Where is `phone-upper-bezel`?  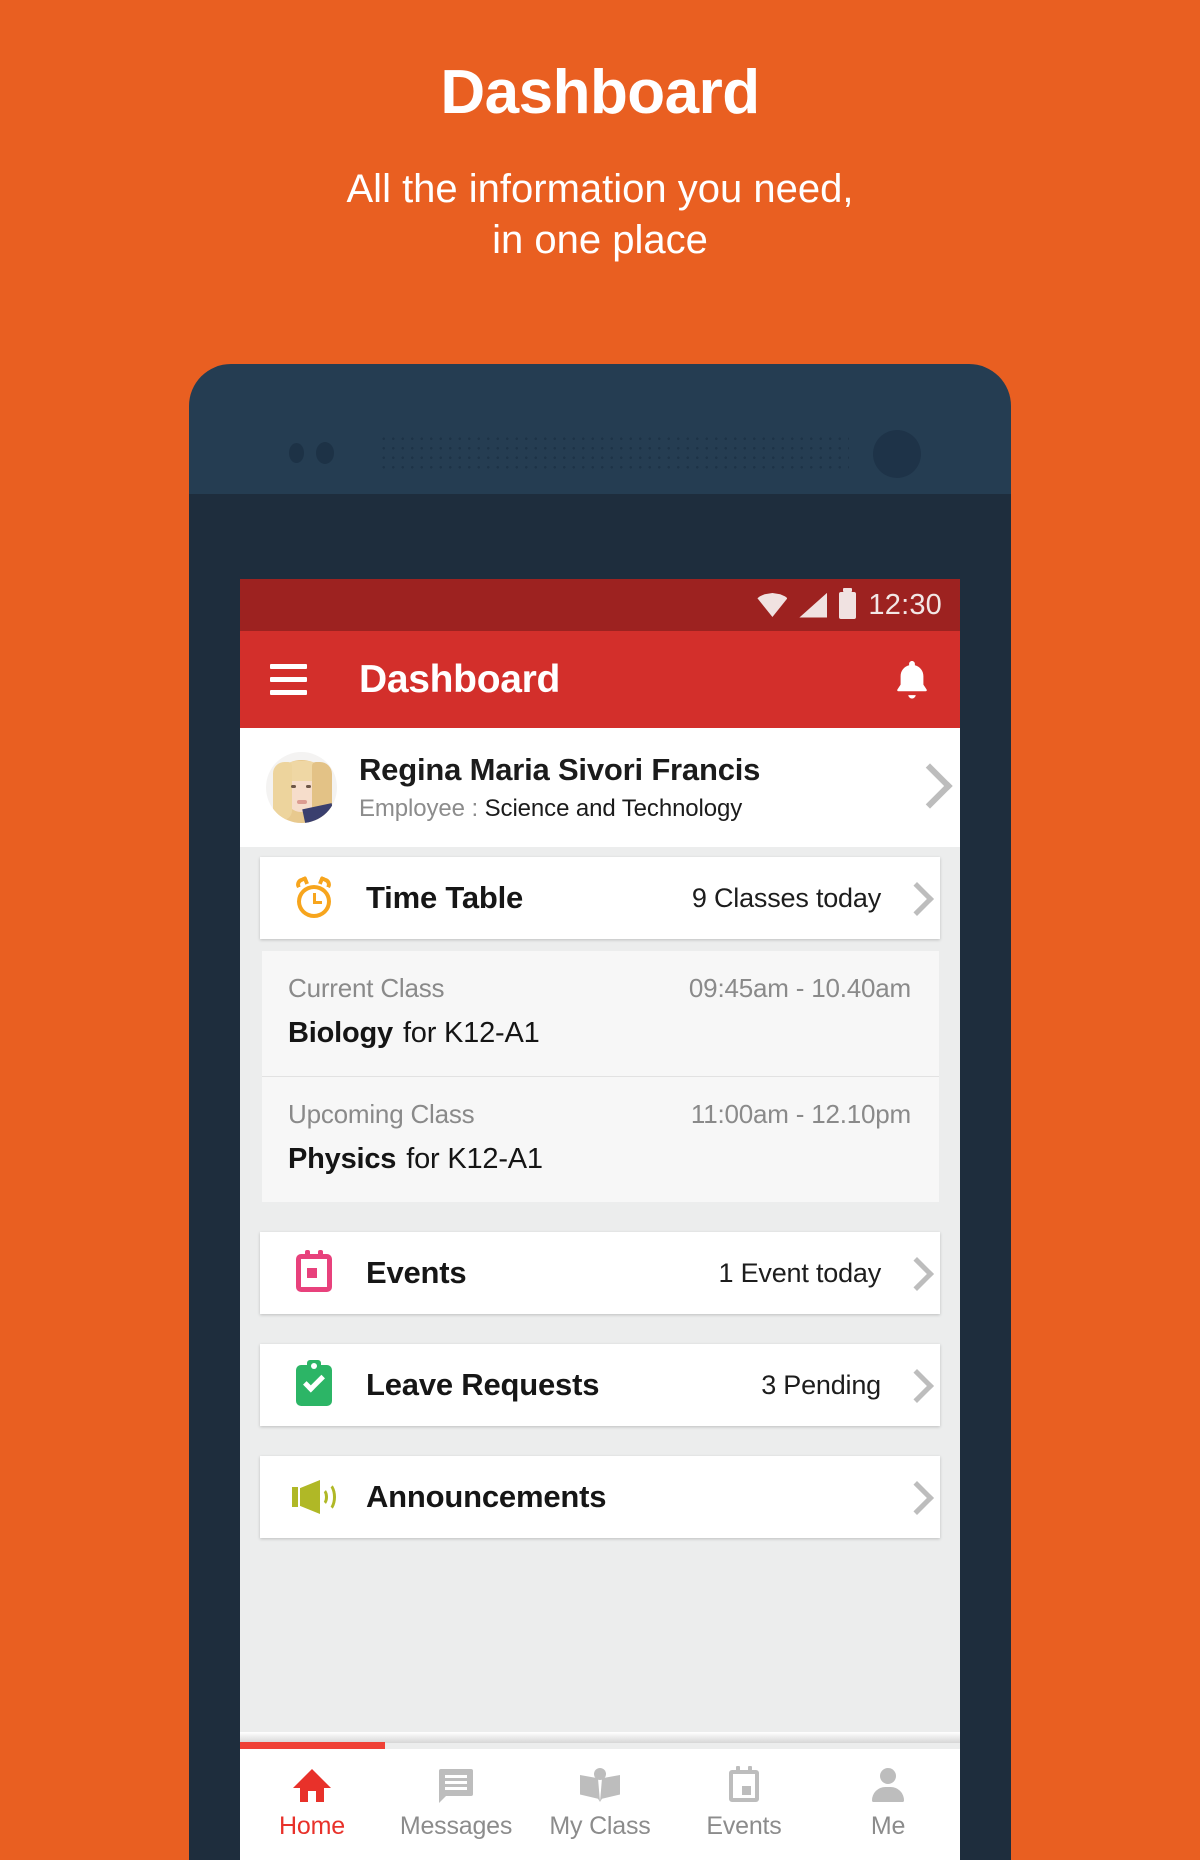 phone-upper-bezel is located at coordinates (600, 538).